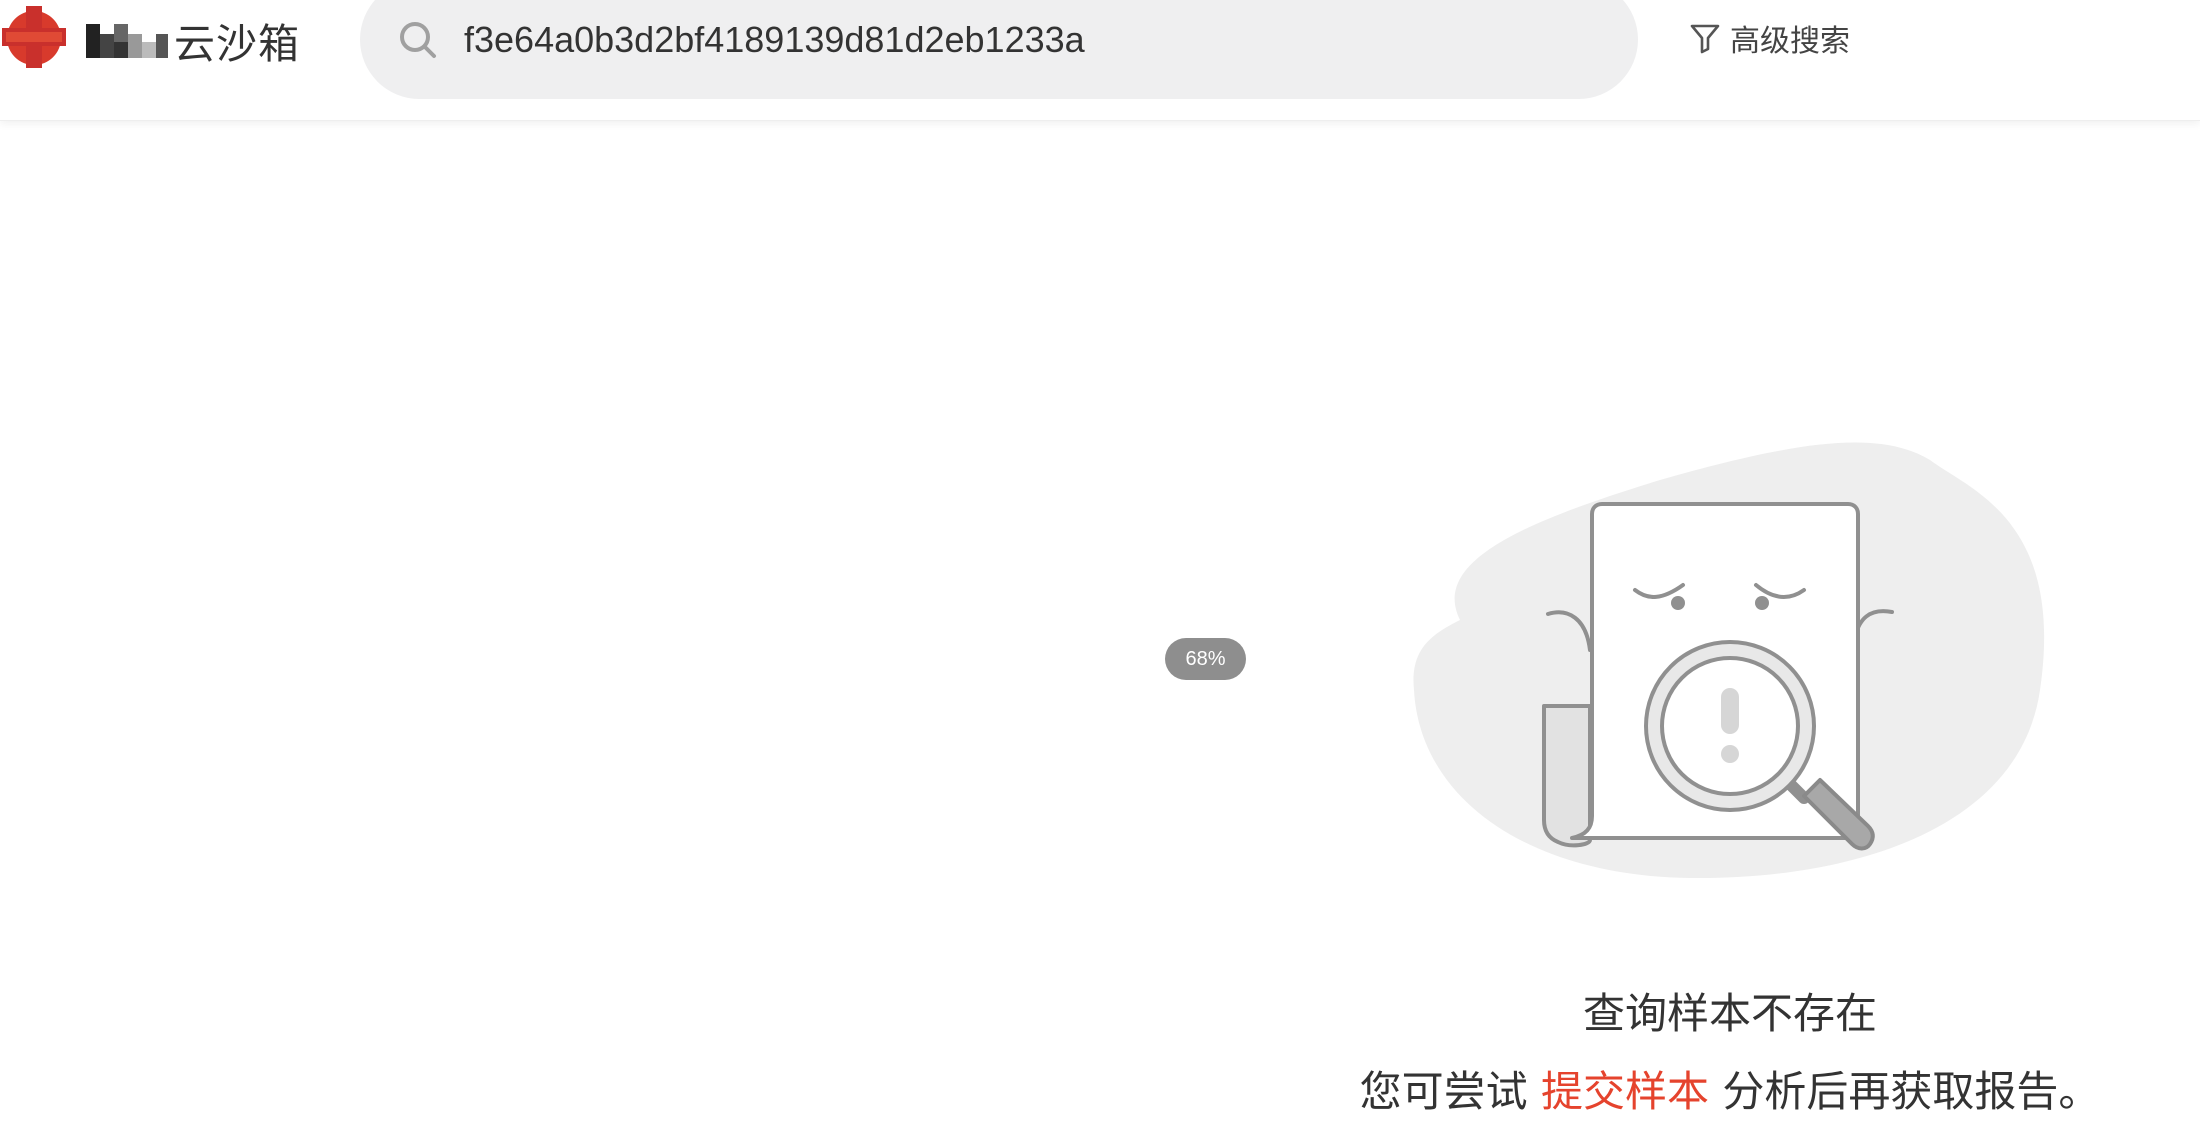 The height and width of the screenshot is (1136, 2200). What do you see at coordinates (1625, 1091) in the screenshot?
I see `submit-sample-link: 提交样本` at bounding box center [1625, 1091].